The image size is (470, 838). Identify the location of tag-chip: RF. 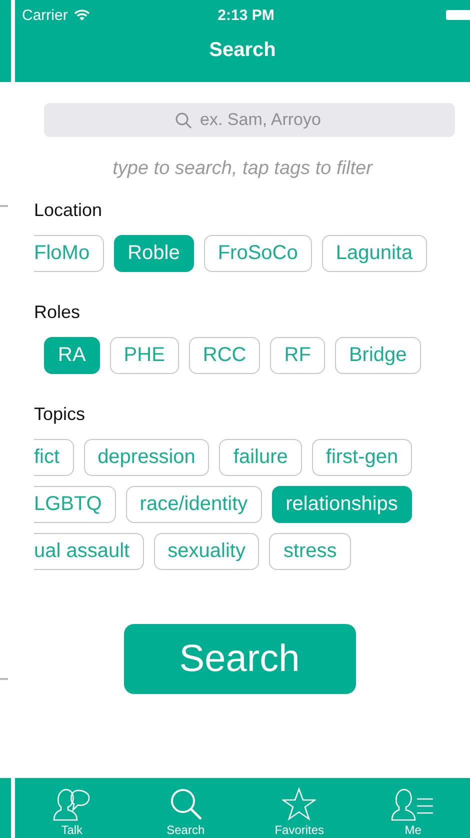
(297, 355).